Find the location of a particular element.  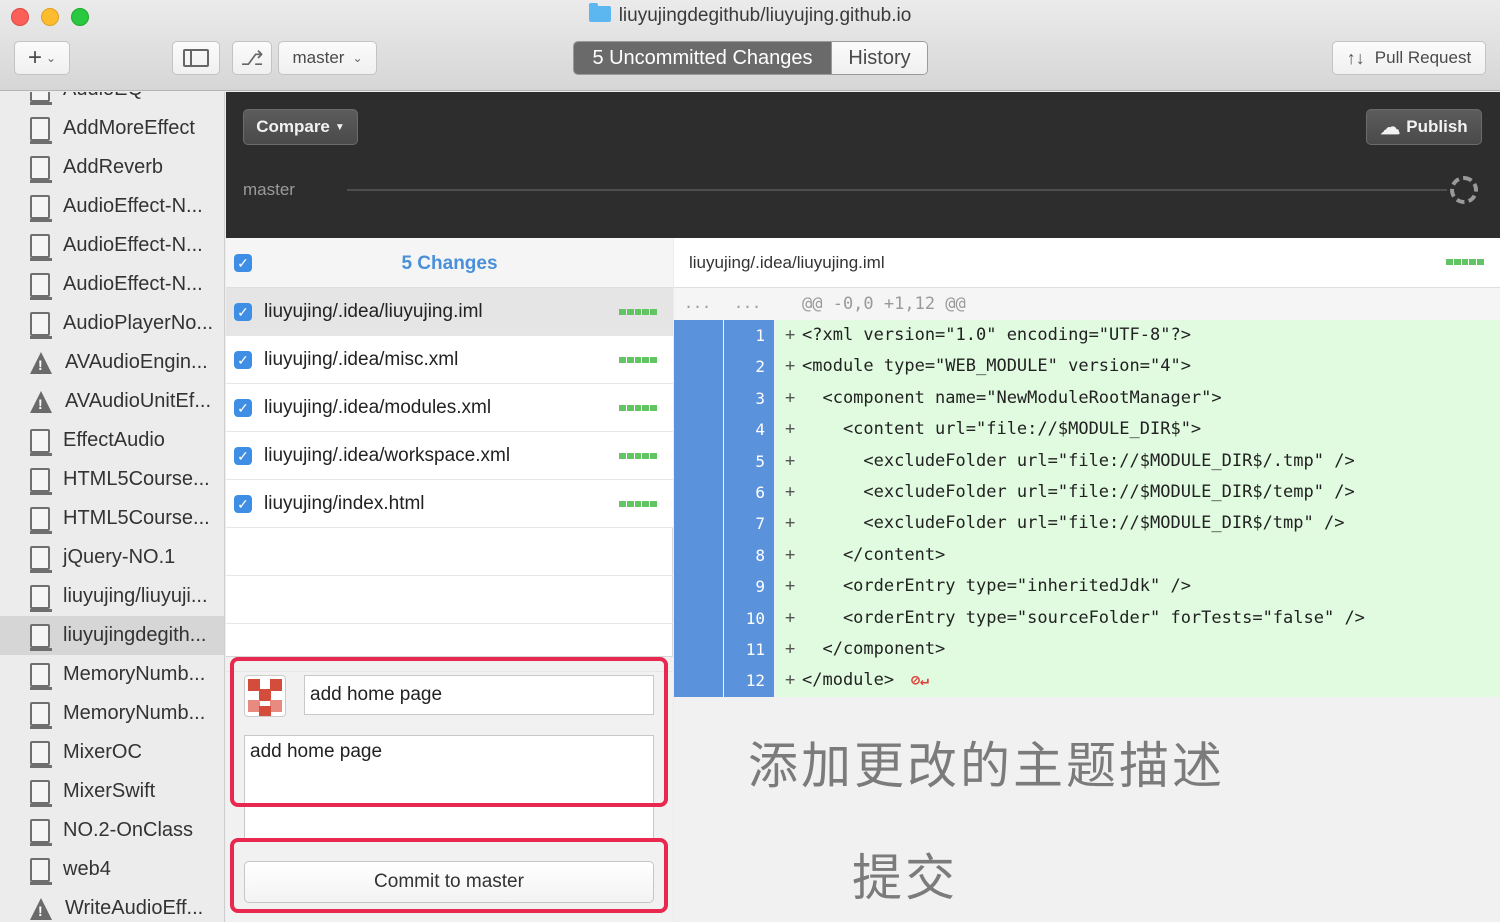

compare-button: Compare ▼ is located at coordinates (300, 127).